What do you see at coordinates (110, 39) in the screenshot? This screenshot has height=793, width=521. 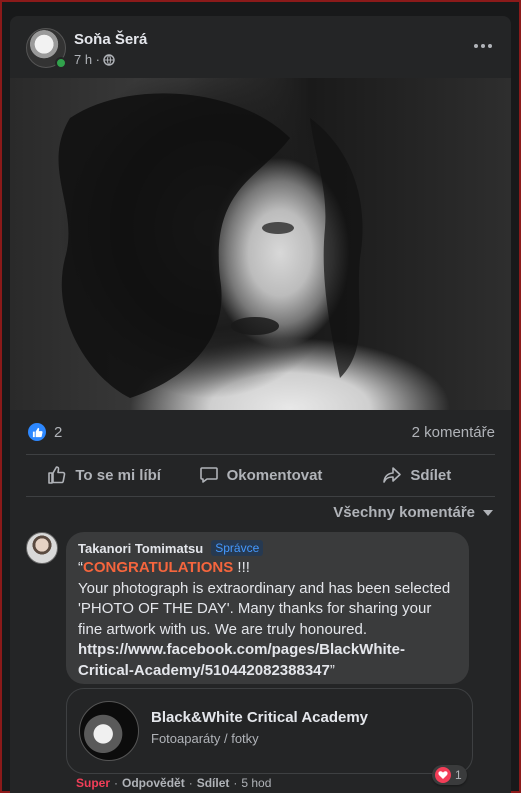 I see `author-name: Soňa Šerá` at bounding box center [110, 39].